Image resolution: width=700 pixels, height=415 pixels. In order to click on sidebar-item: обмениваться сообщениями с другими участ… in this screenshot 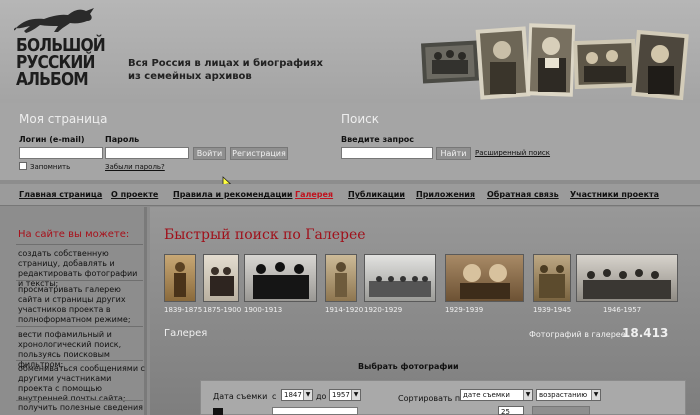, I will do `click(81, 383)`.